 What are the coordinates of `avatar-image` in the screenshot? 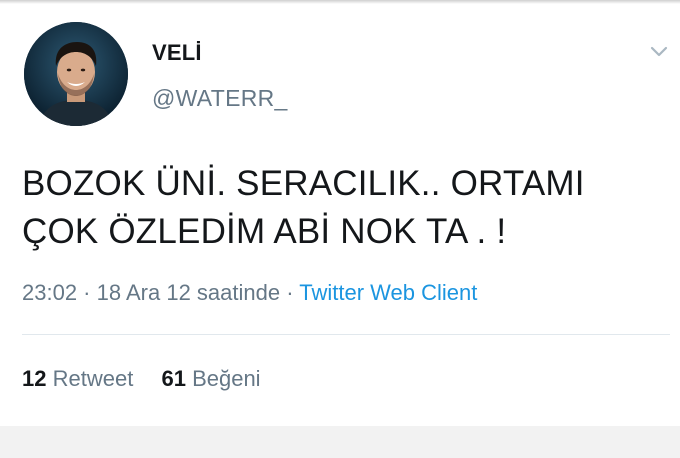 It's located at (76, 74).